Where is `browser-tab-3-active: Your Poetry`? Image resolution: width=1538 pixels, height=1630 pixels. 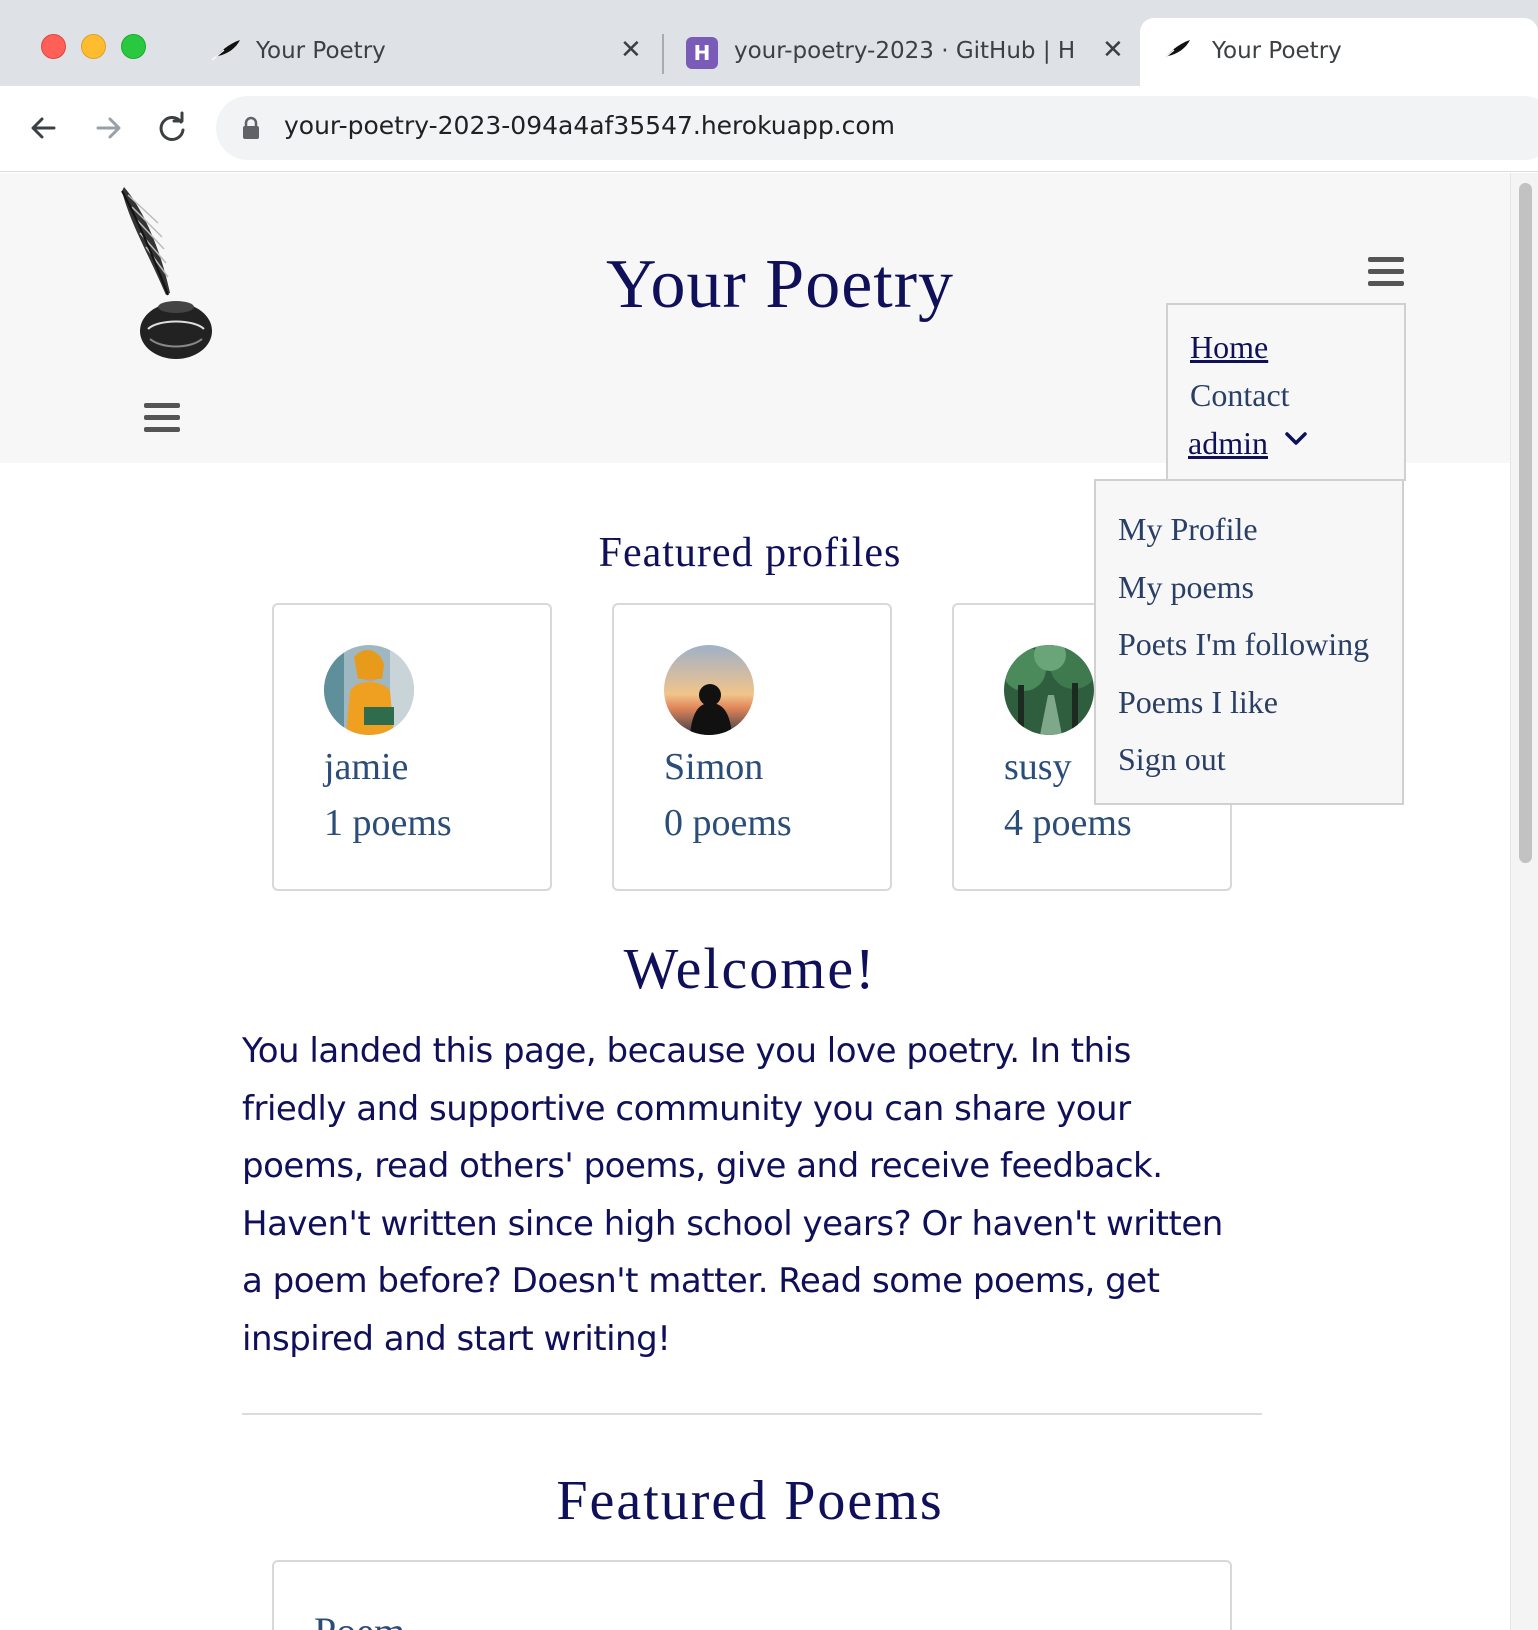
browser-tab-3-active: Your Poetry is located at coordinates (1339, 52).